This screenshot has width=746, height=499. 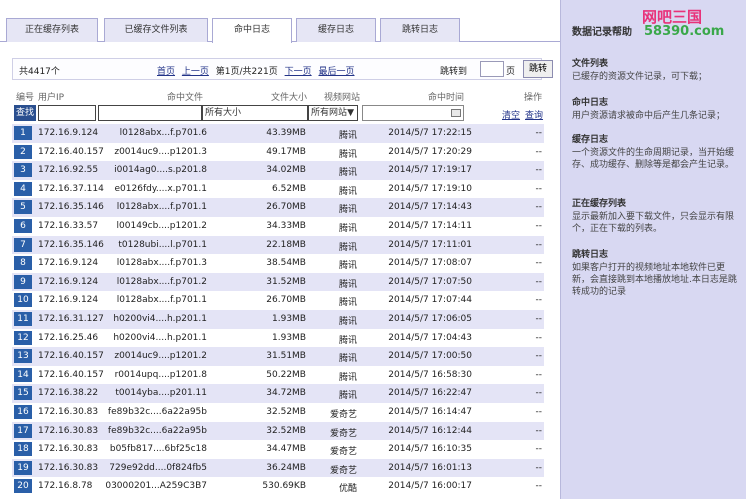 What do you see at coordinates (456, 113) in the screenshot?
I see `calendar-icon` at bounding box center [456, 113].